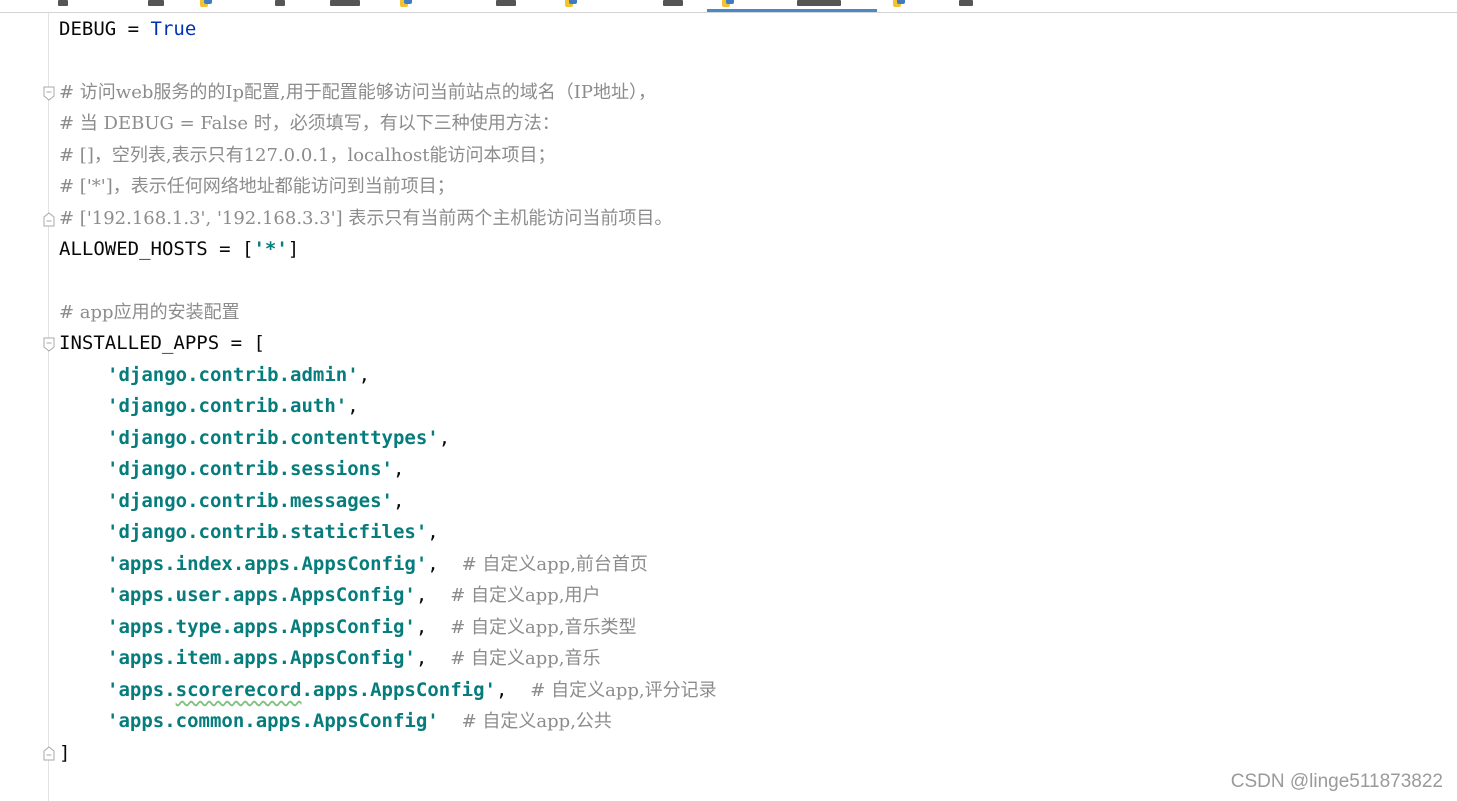 This screenshot has width=1457, height=801. Describe the element at coordinates (48, 407) in the screenshot. I see `gutter-separator` at that location.